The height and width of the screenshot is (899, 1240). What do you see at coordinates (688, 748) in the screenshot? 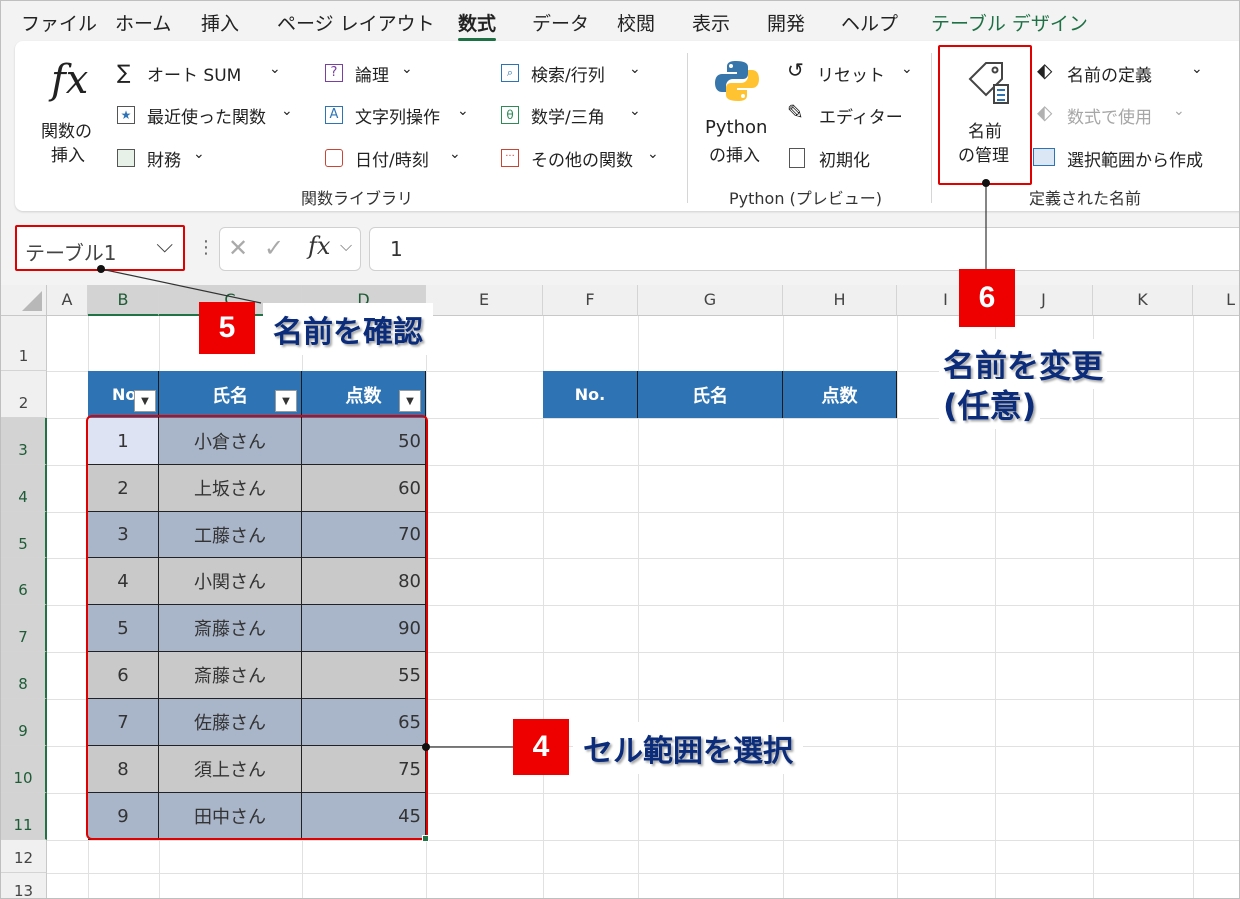
I see `callout-4-text: セル範囲を選択` at bounding box center [688, 748].